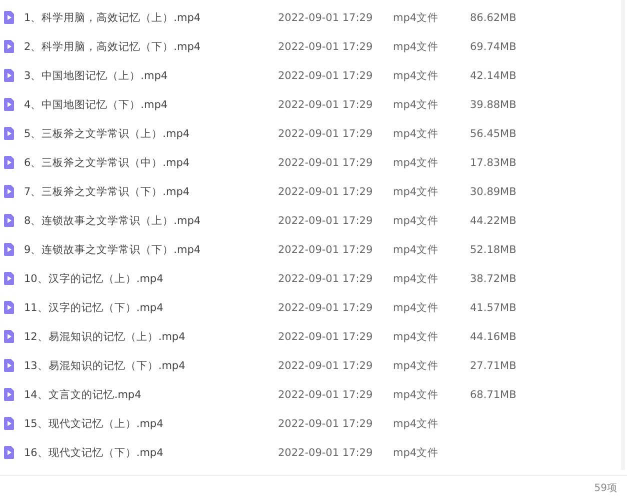 Image resolution: width=627 pixels, height=500 pixels. What do you see at coordinates (151, 249) in the screenshot?
I see `file-name: 9、连锁故事之文学常识（下）.mp4` at bounding box center [151, 249].